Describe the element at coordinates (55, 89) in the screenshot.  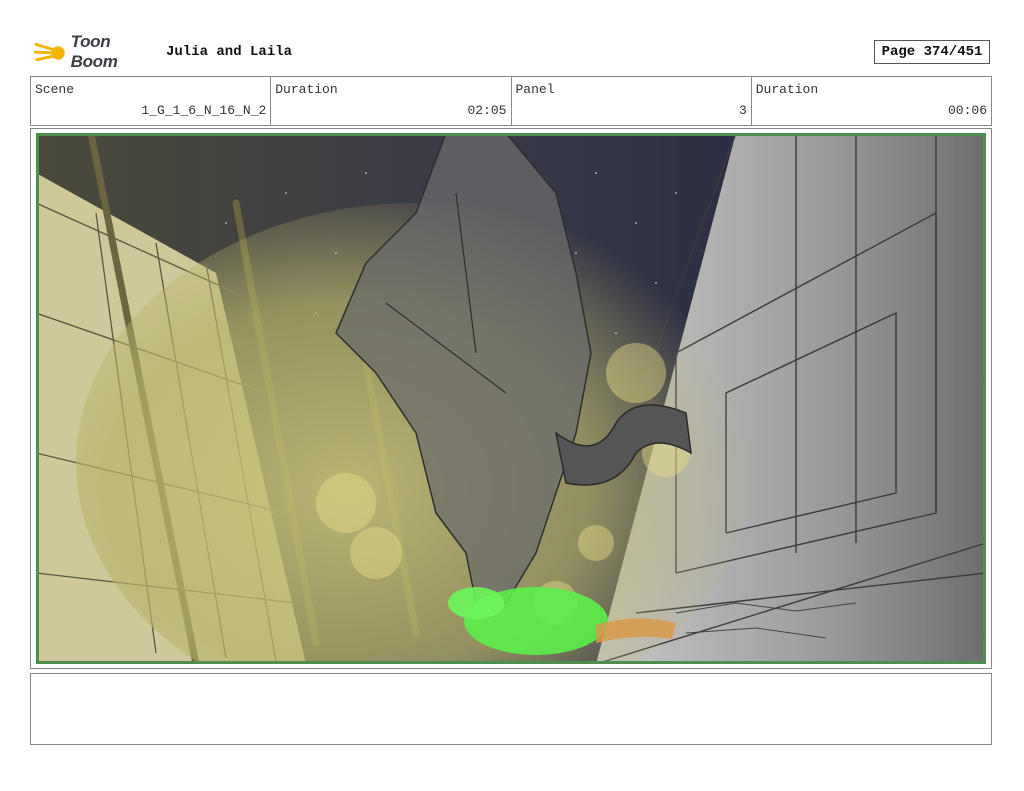
I see `scene-label: Scene` at that location.